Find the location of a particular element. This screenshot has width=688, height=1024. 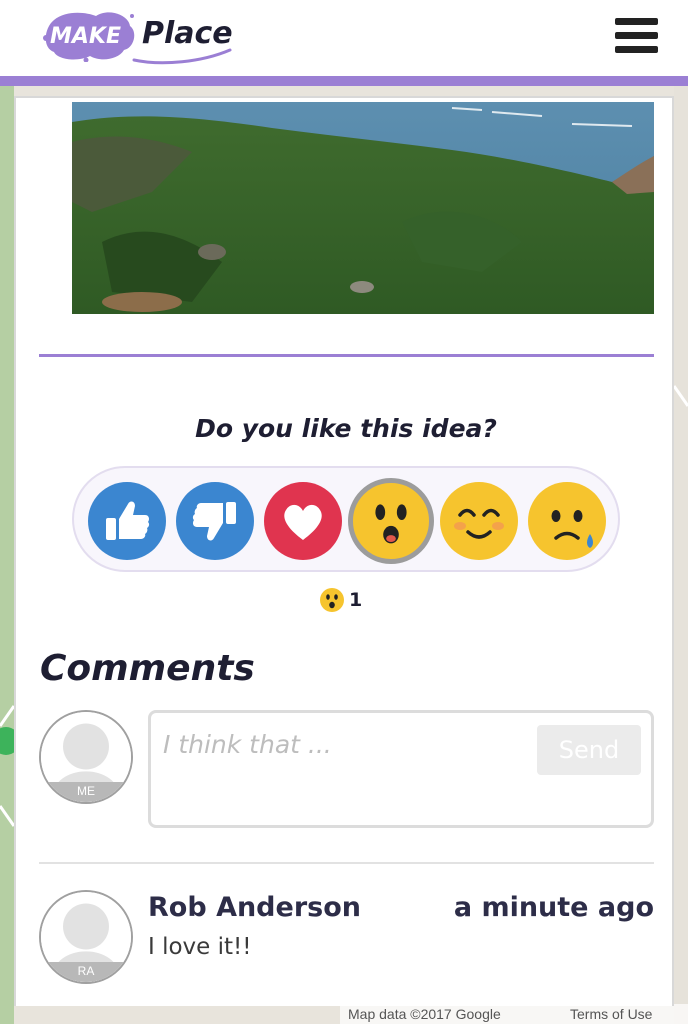

header-accent-bar is located at coordinates (344, 81).